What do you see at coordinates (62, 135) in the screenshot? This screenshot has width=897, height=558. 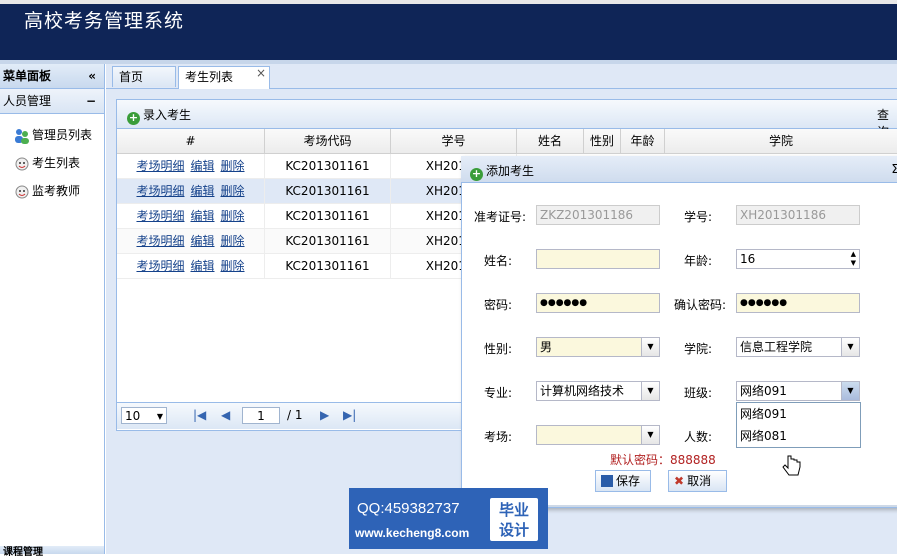 I see `sidebar-item-label: 管理员列表` at bounding box center [62, 135].